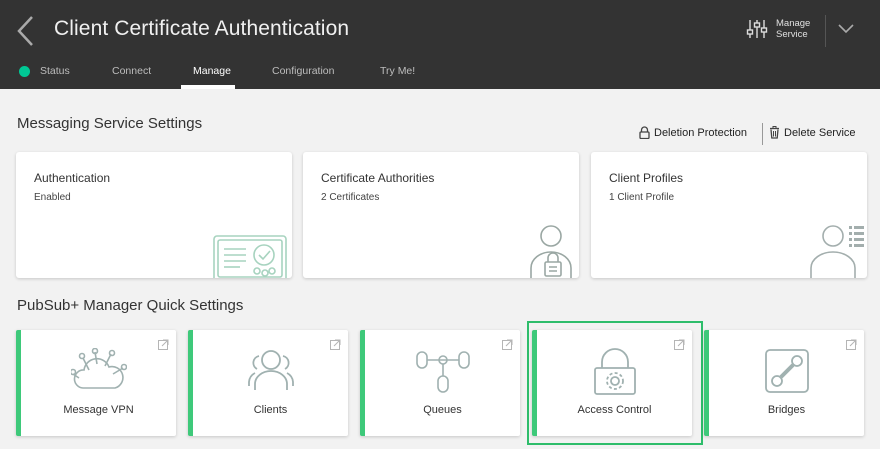 The image size is (880, 449). Describe the element at coordinates (154, 215) in the screenshot. I see `authentication-card: Authentication Enabled` at that location.